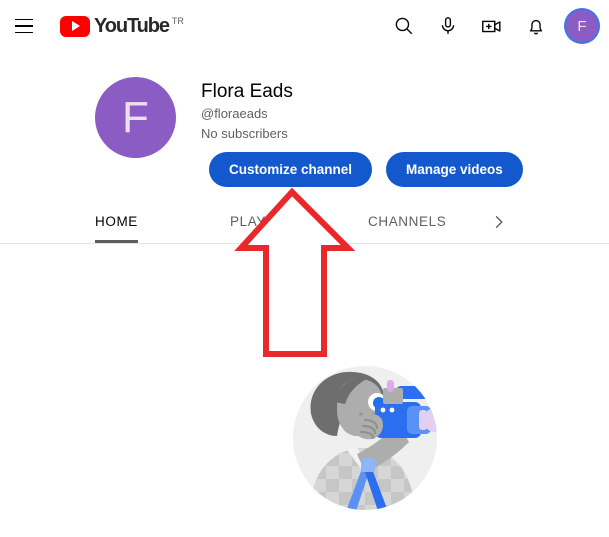  What do you see at coordinates (365, 438) in the screenshot?
I see `illustration-graphic` at bounding box center [365, 438].